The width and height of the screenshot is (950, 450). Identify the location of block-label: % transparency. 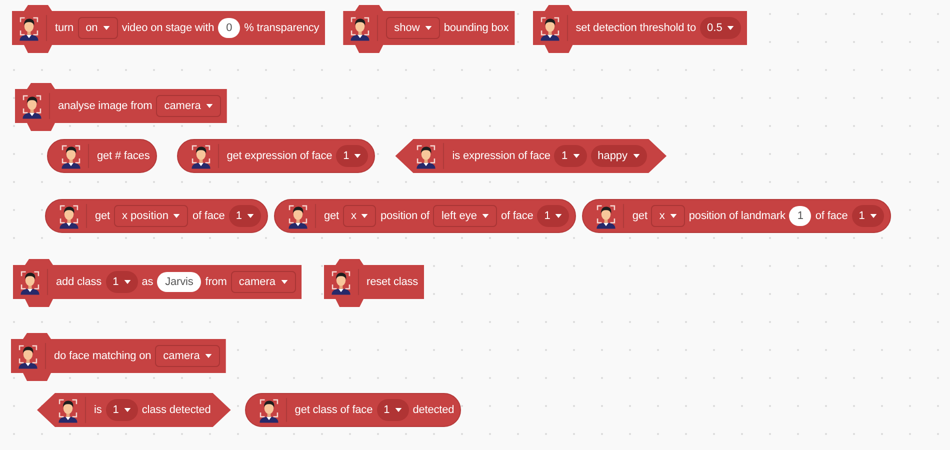
(282, 28).